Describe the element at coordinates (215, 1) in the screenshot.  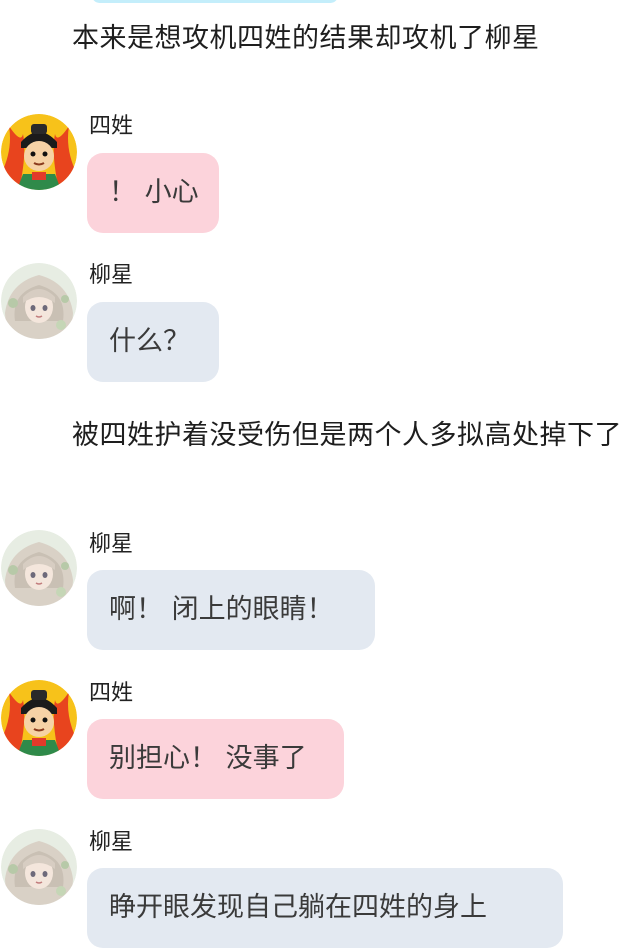
I see `previous-message-bubble` at that location.